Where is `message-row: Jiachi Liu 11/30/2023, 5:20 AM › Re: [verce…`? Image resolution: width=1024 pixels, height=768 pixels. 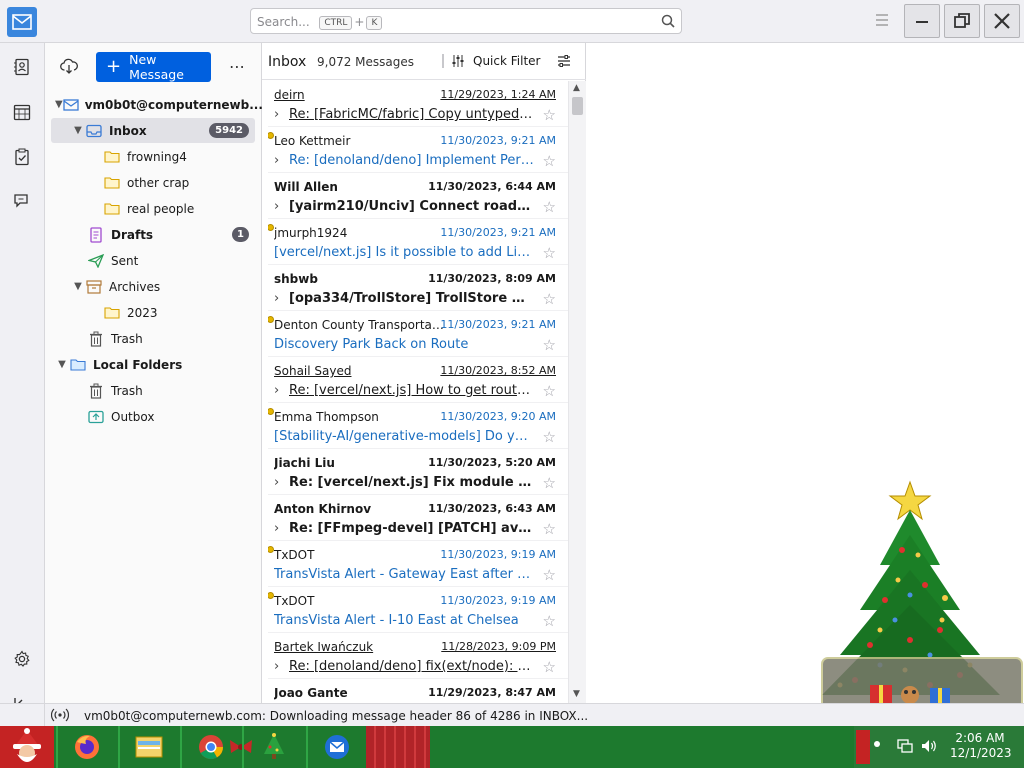
message-row: Jiachi Liu 11/30/2023, 5:20 AM › Re: [verce… is located at coordinates (418, 472).